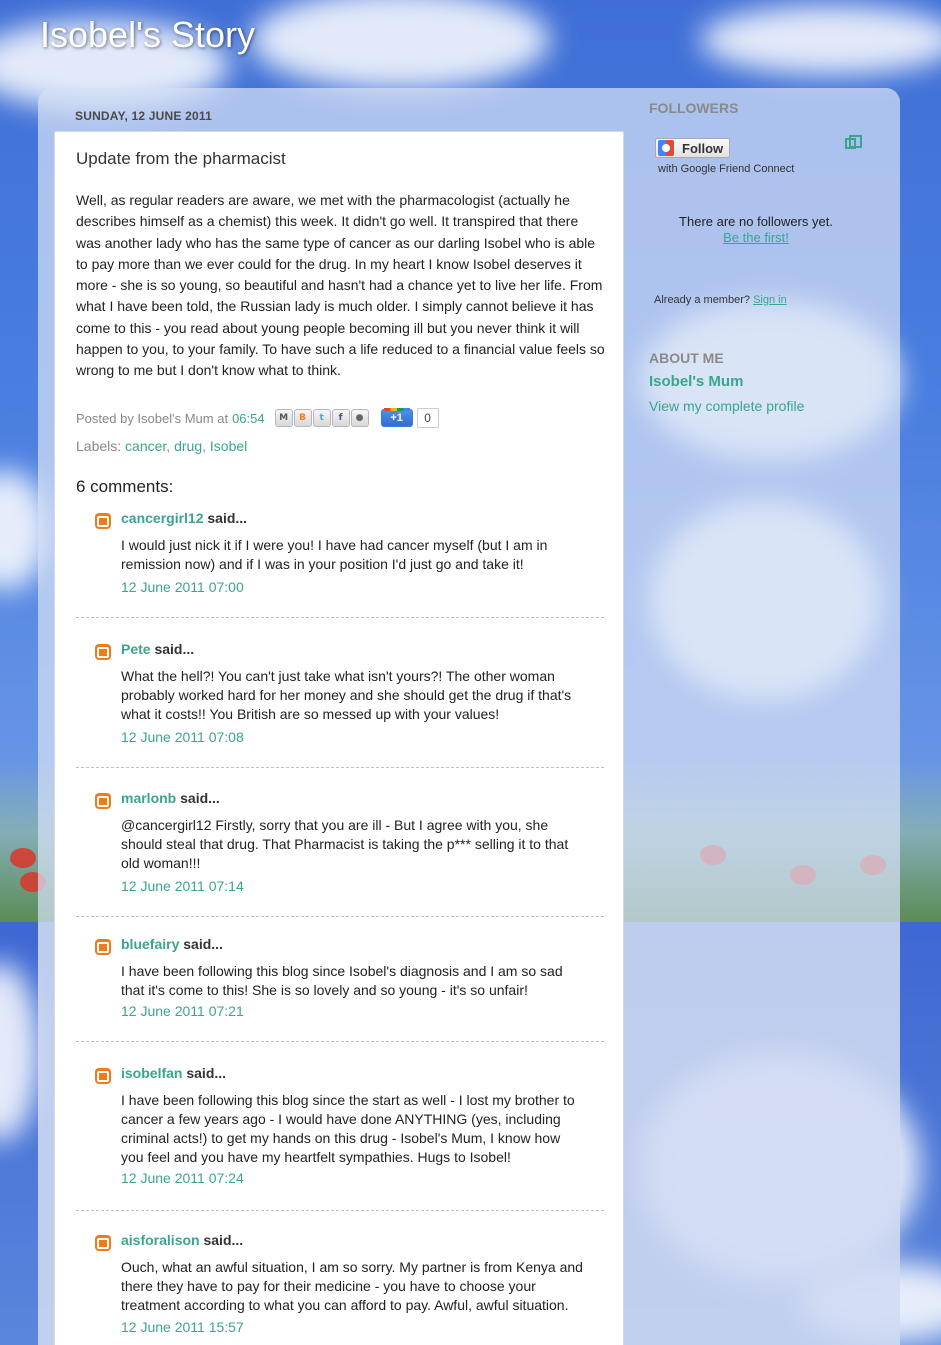 Image resolution: width=941 pixels, height=1345 pixels. I want to click on posted-by-text: Posted by Isobel's Mum at, so click(152, 418).